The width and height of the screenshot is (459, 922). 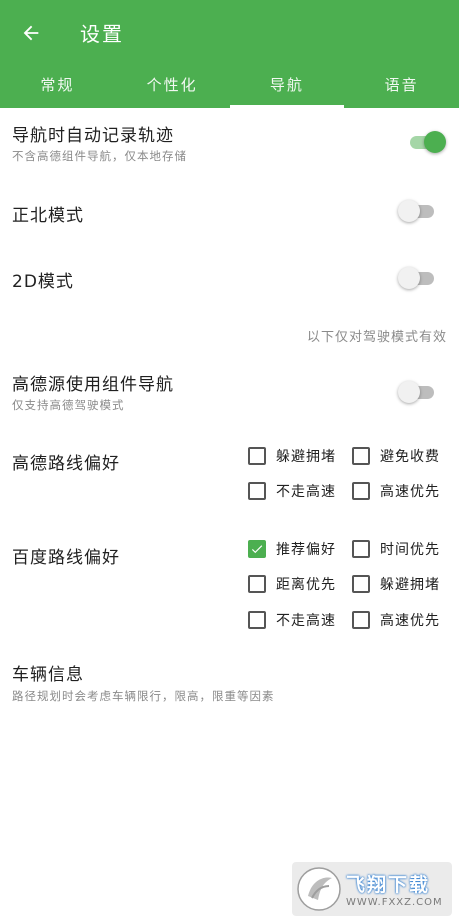 I want to click on page-title: 设置, so click(x=102, y=34).